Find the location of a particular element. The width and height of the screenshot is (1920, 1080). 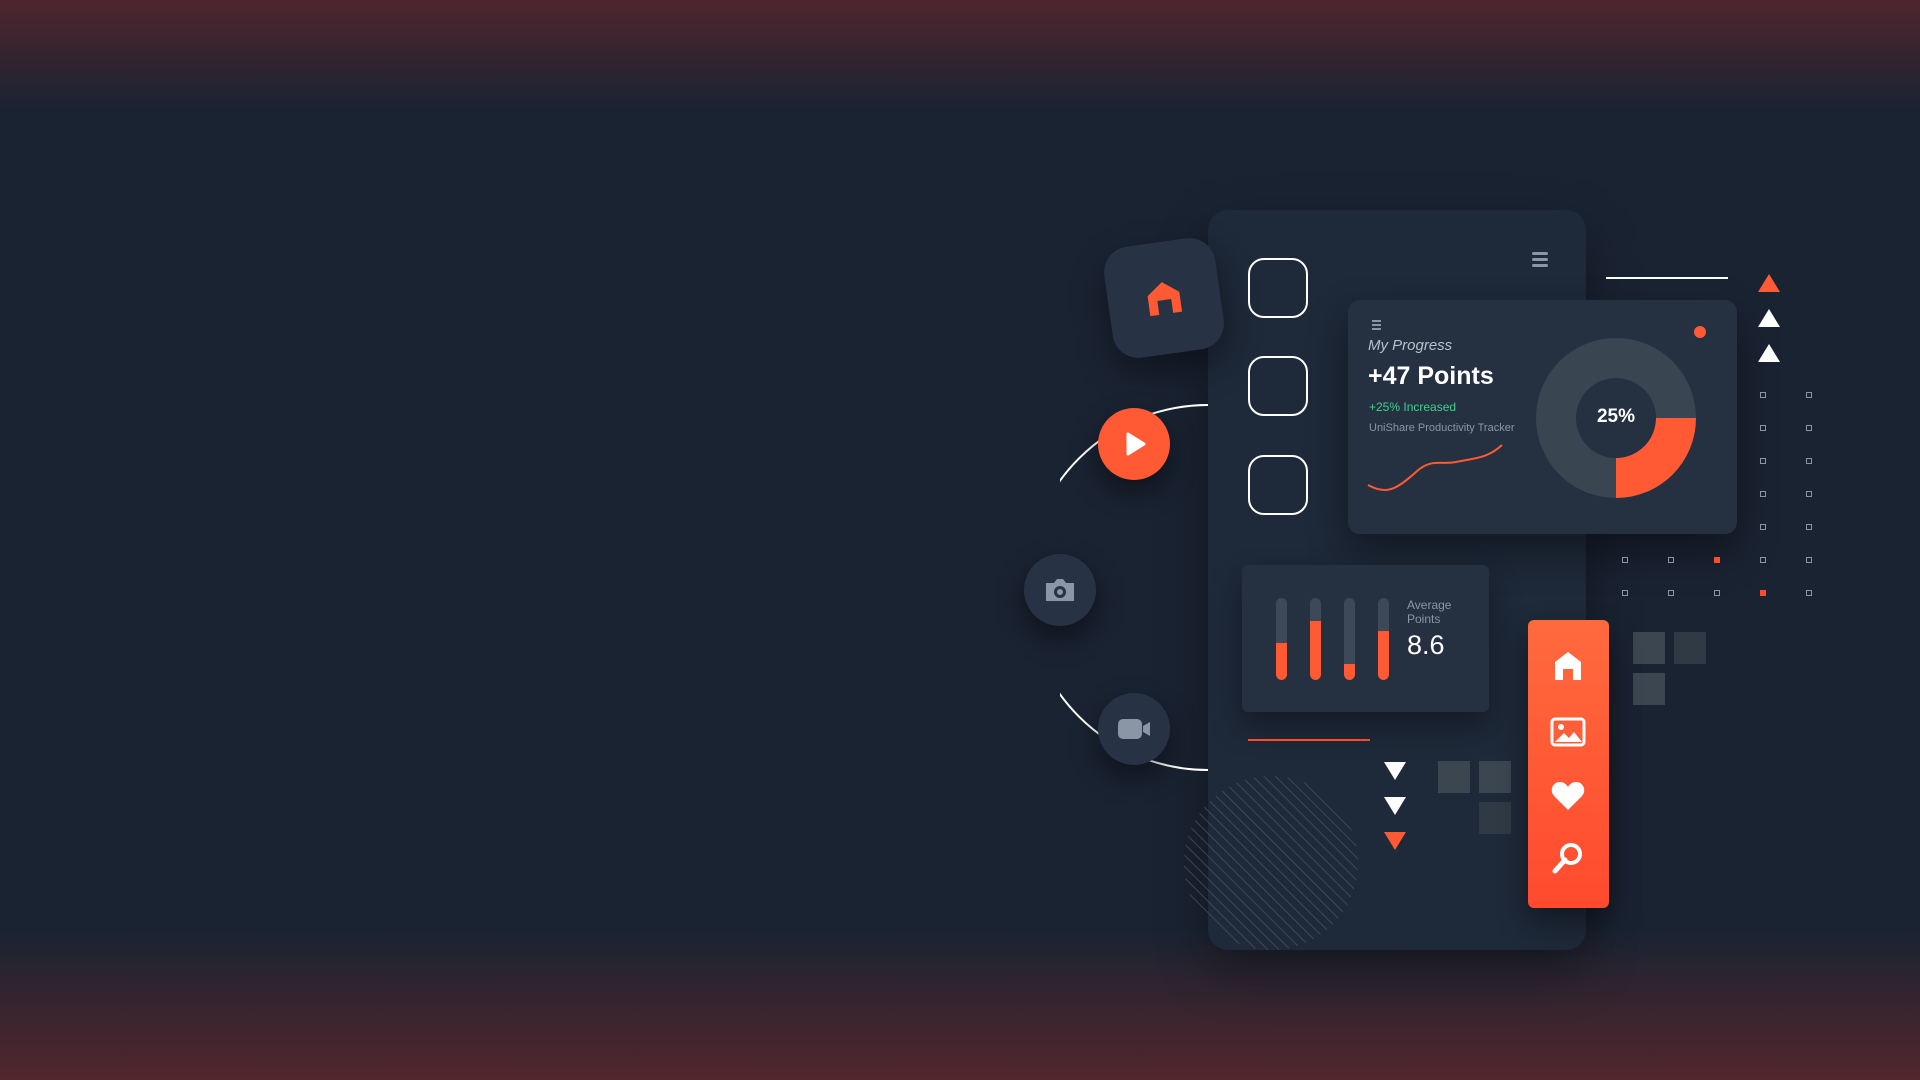

video-icon is located at coordinates (1134, 729).